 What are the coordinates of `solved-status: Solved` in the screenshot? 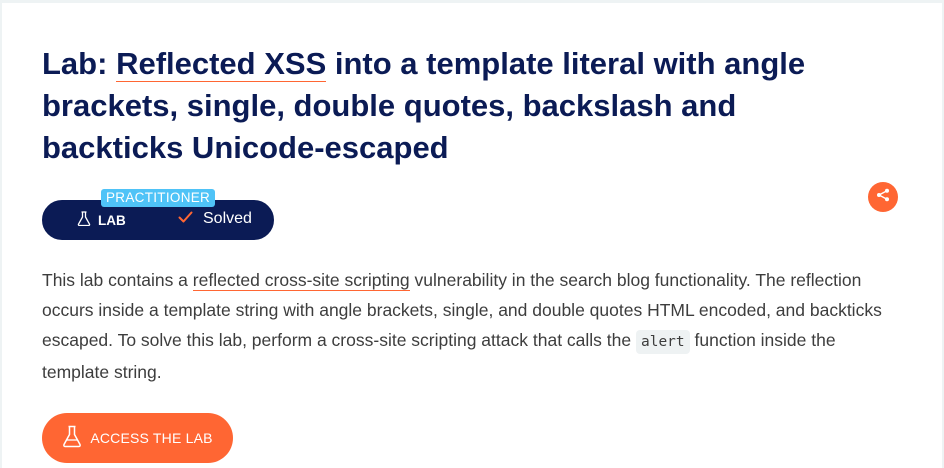 It's located at (215, 219).